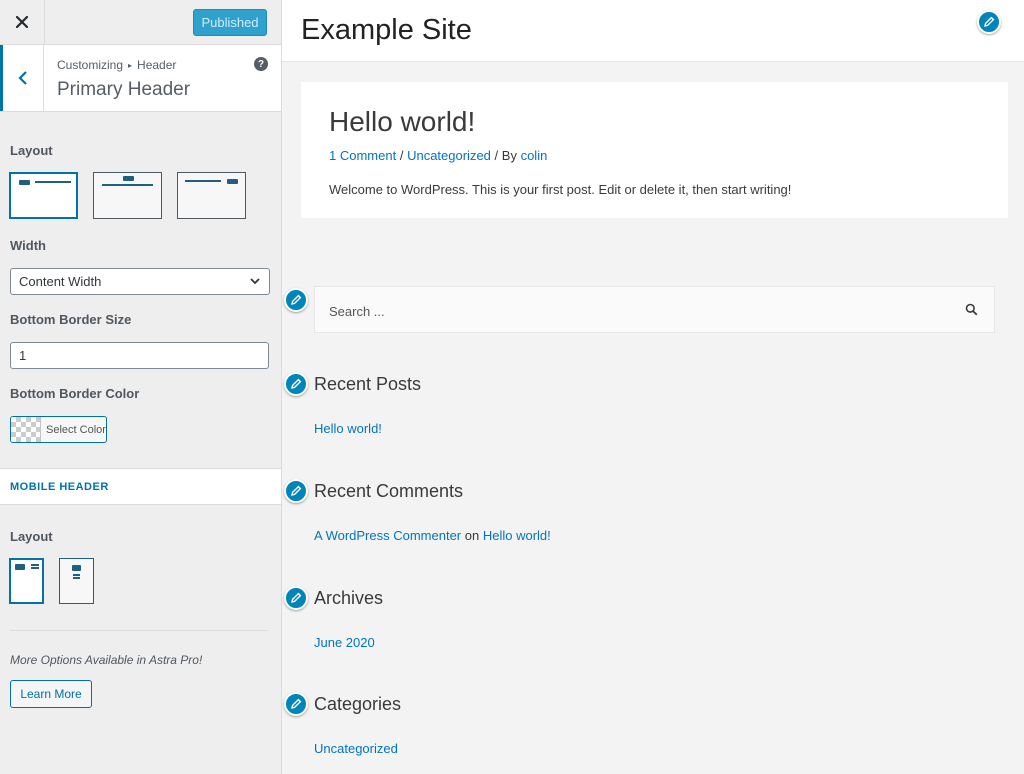 Image resolution: width=1024 pixels, height=774 pixels. What do you see at coordinates (368, 384) in the screenshot?
I see `recent-posts-title: Recent Posts` at bounding box center [368, 384].